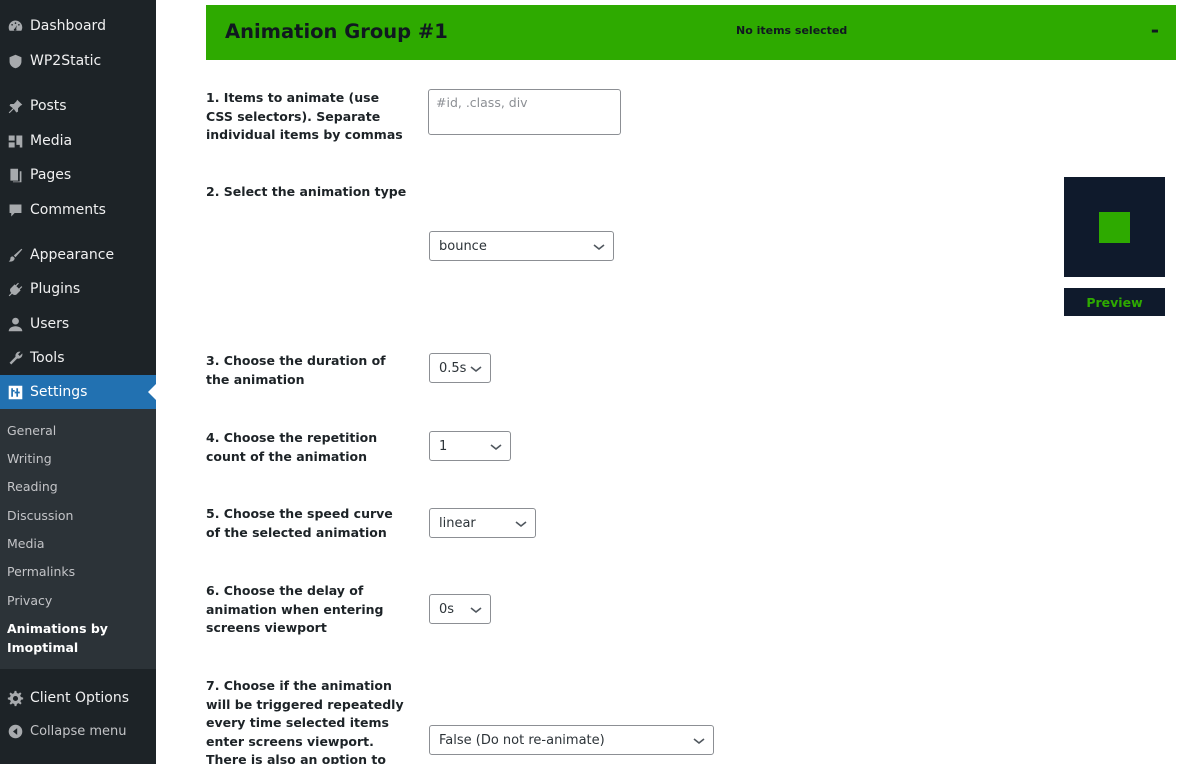  What do you see at coordinates (78, 324) in the screenshot?
I see `sidebar-item-users: Users` at bounding box center [78, 324].